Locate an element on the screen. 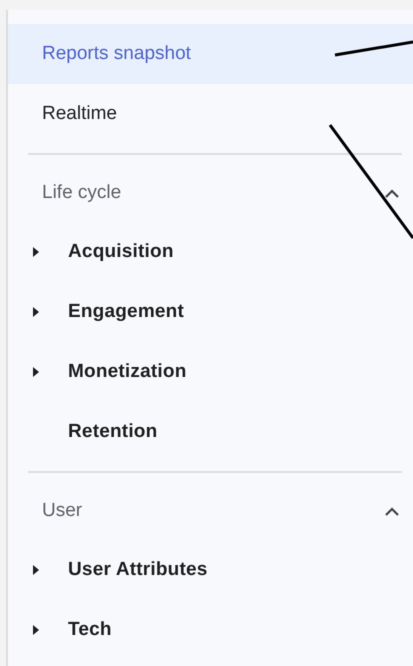  section-title: User is located at coordinates (62, 511).